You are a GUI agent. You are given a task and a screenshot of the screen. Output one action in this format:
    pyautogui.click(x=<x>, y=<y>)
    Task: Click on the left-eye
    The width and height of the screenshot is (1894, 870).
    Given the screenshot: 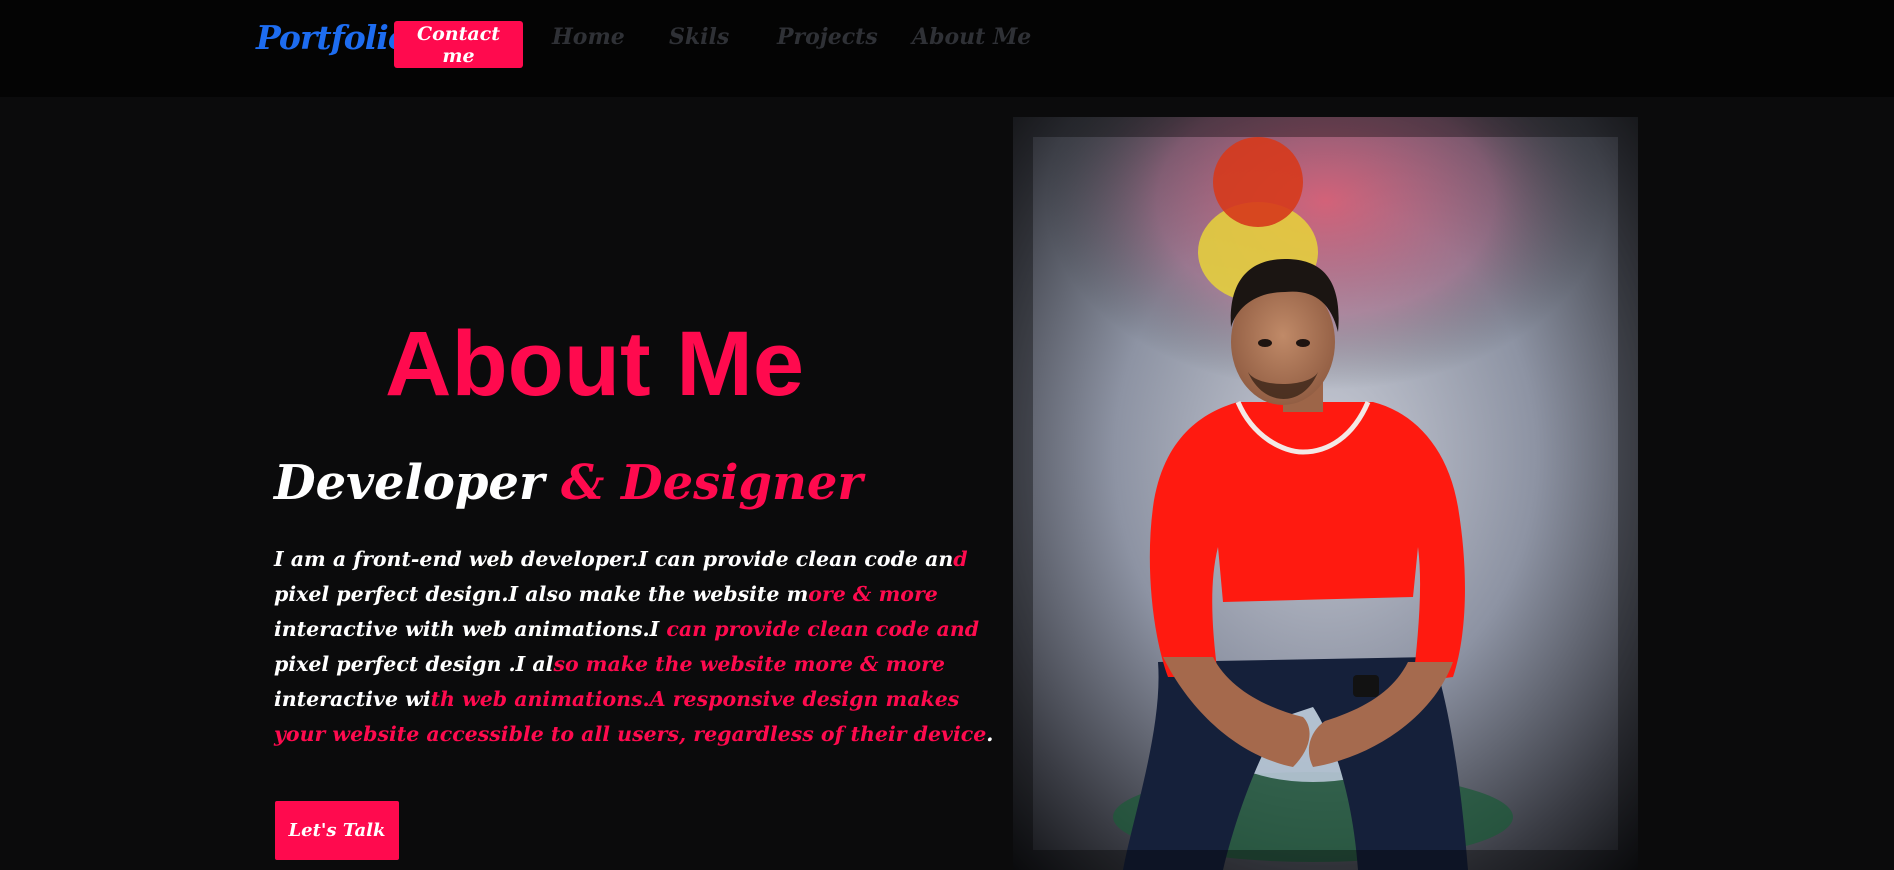 What is the action you would take?
    pyautogui.click(x=1265, y=343)
    